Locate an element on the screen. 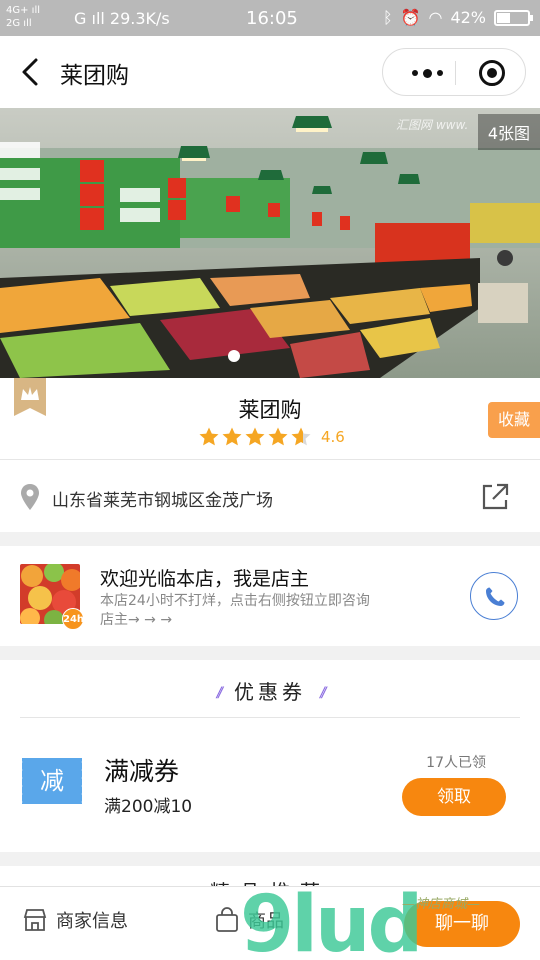 The image size is (540, 960). owner-description: 本店24小时不打烊，点击右侧按钮立即咨询店主→ → → is located at coordinates (235, 610).